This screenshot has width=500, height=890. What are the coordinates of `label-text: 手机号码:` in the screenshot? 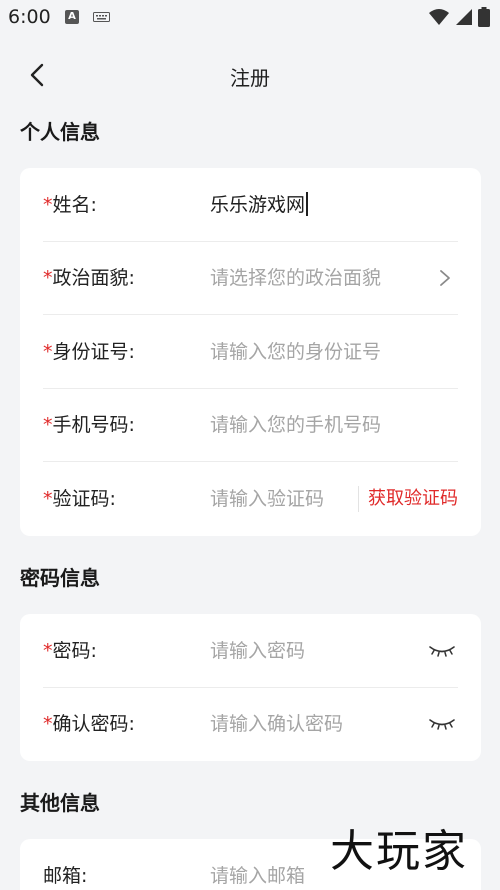 It's located at (93, 425).